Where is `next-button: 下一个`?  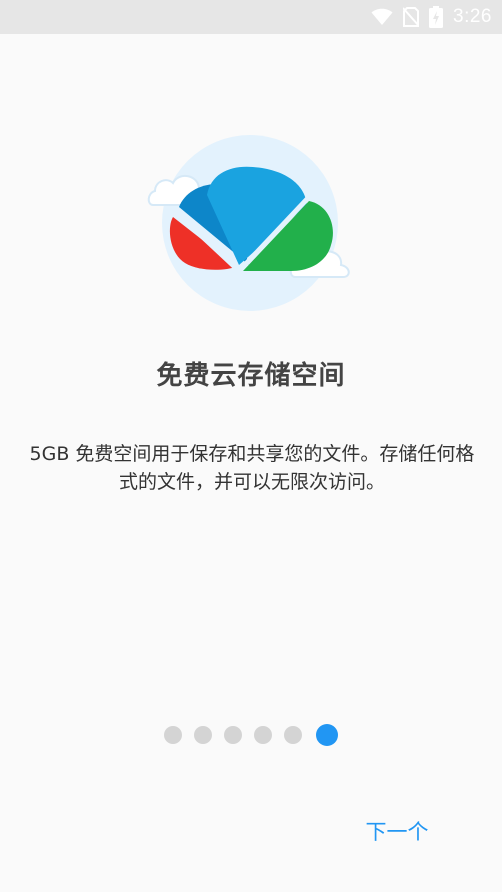
next-button: 下一个 is located at coordinates (397, 831).